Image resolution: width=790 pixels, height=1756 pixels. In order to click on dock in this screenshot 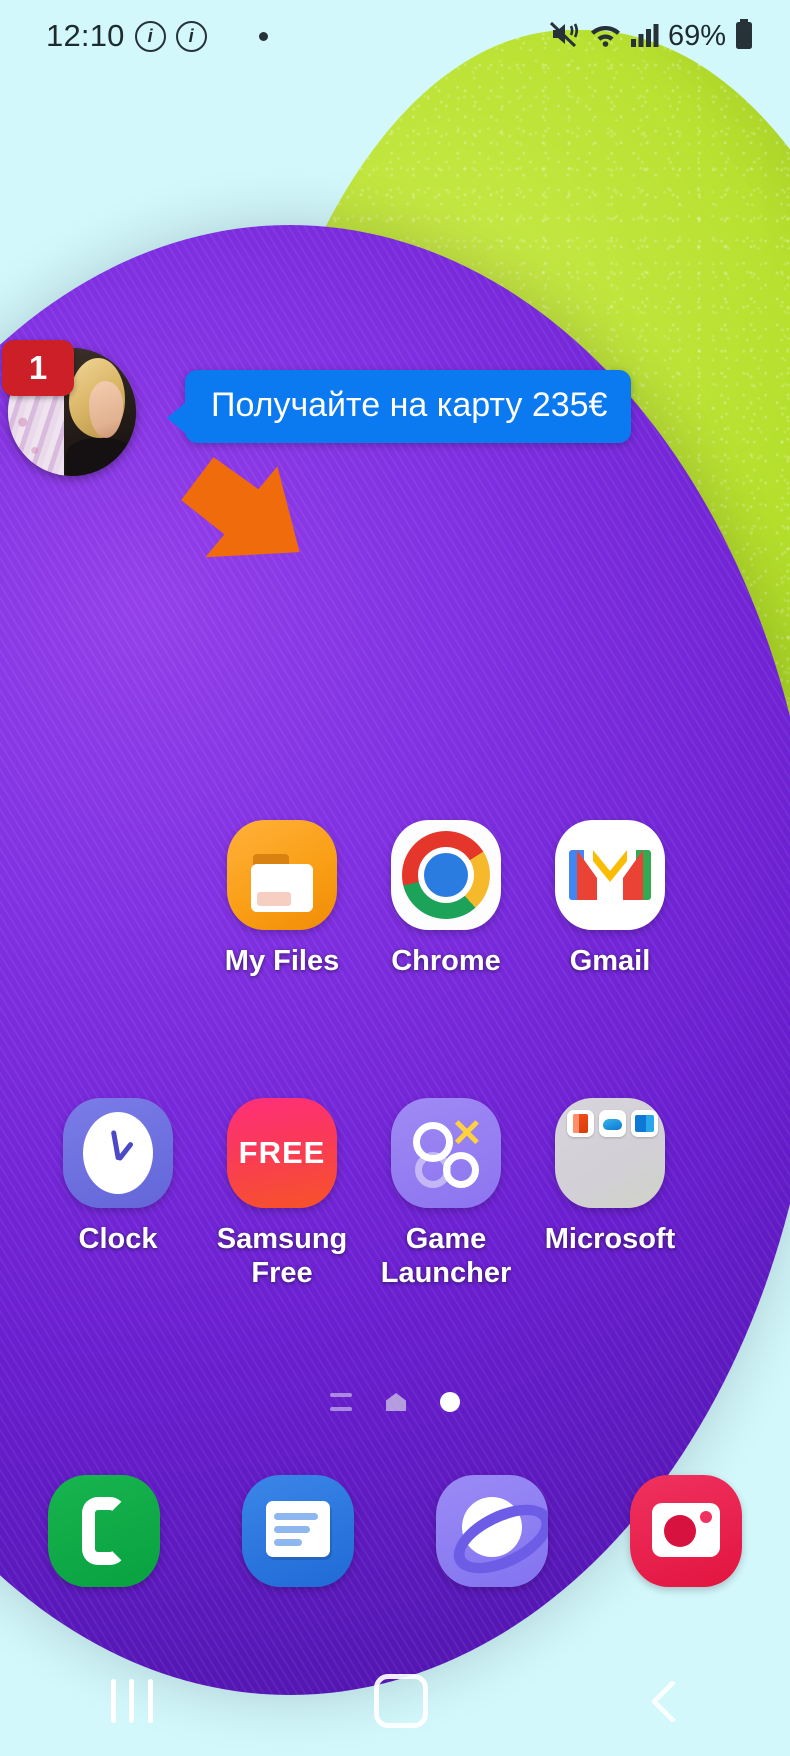, I will do `click(395, 1531)`.